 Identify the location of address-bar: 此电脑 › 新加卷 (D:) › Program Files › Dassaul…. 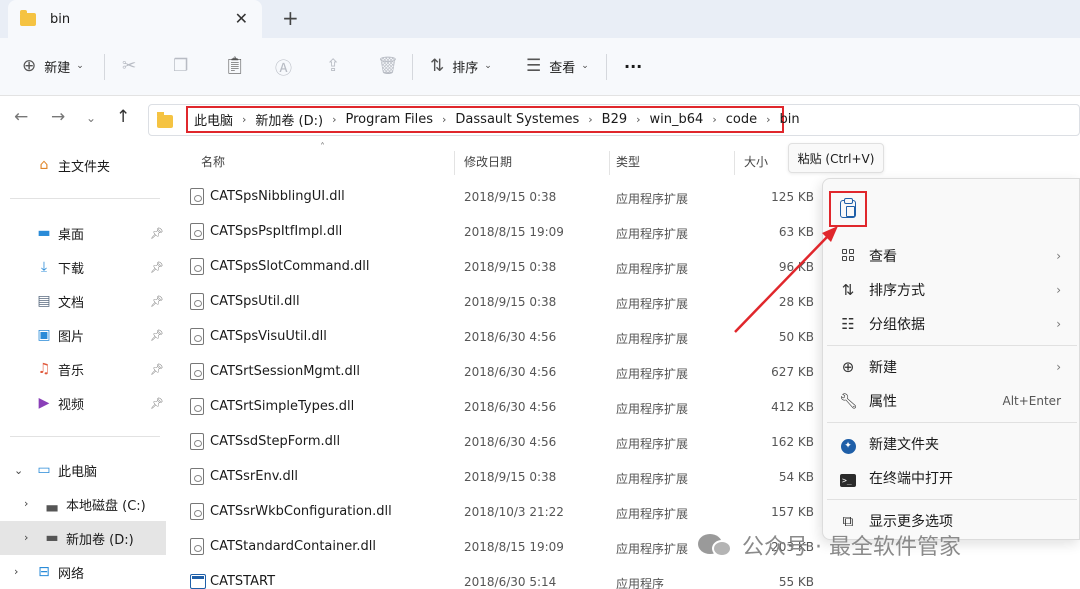
(614, 120).